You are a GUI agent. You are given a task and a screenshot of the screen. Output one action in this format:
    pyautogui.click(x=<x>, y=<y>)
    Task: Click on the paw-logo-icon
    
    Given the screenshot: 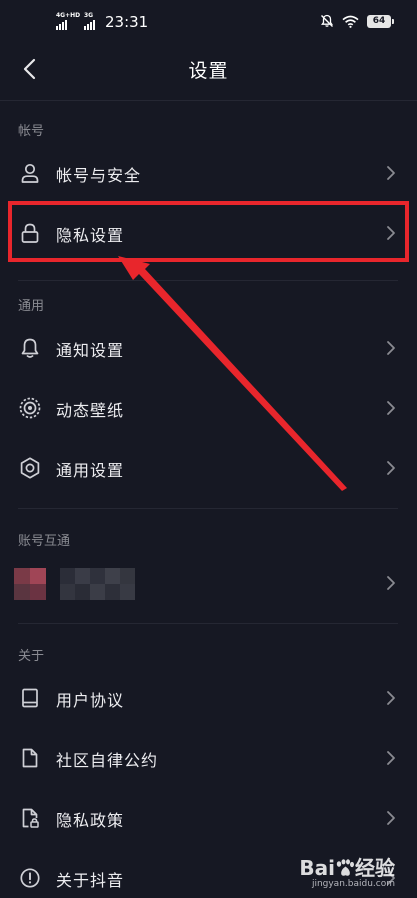 What is the action you would take?
    pyautogui.click(x=345, y=867)
    